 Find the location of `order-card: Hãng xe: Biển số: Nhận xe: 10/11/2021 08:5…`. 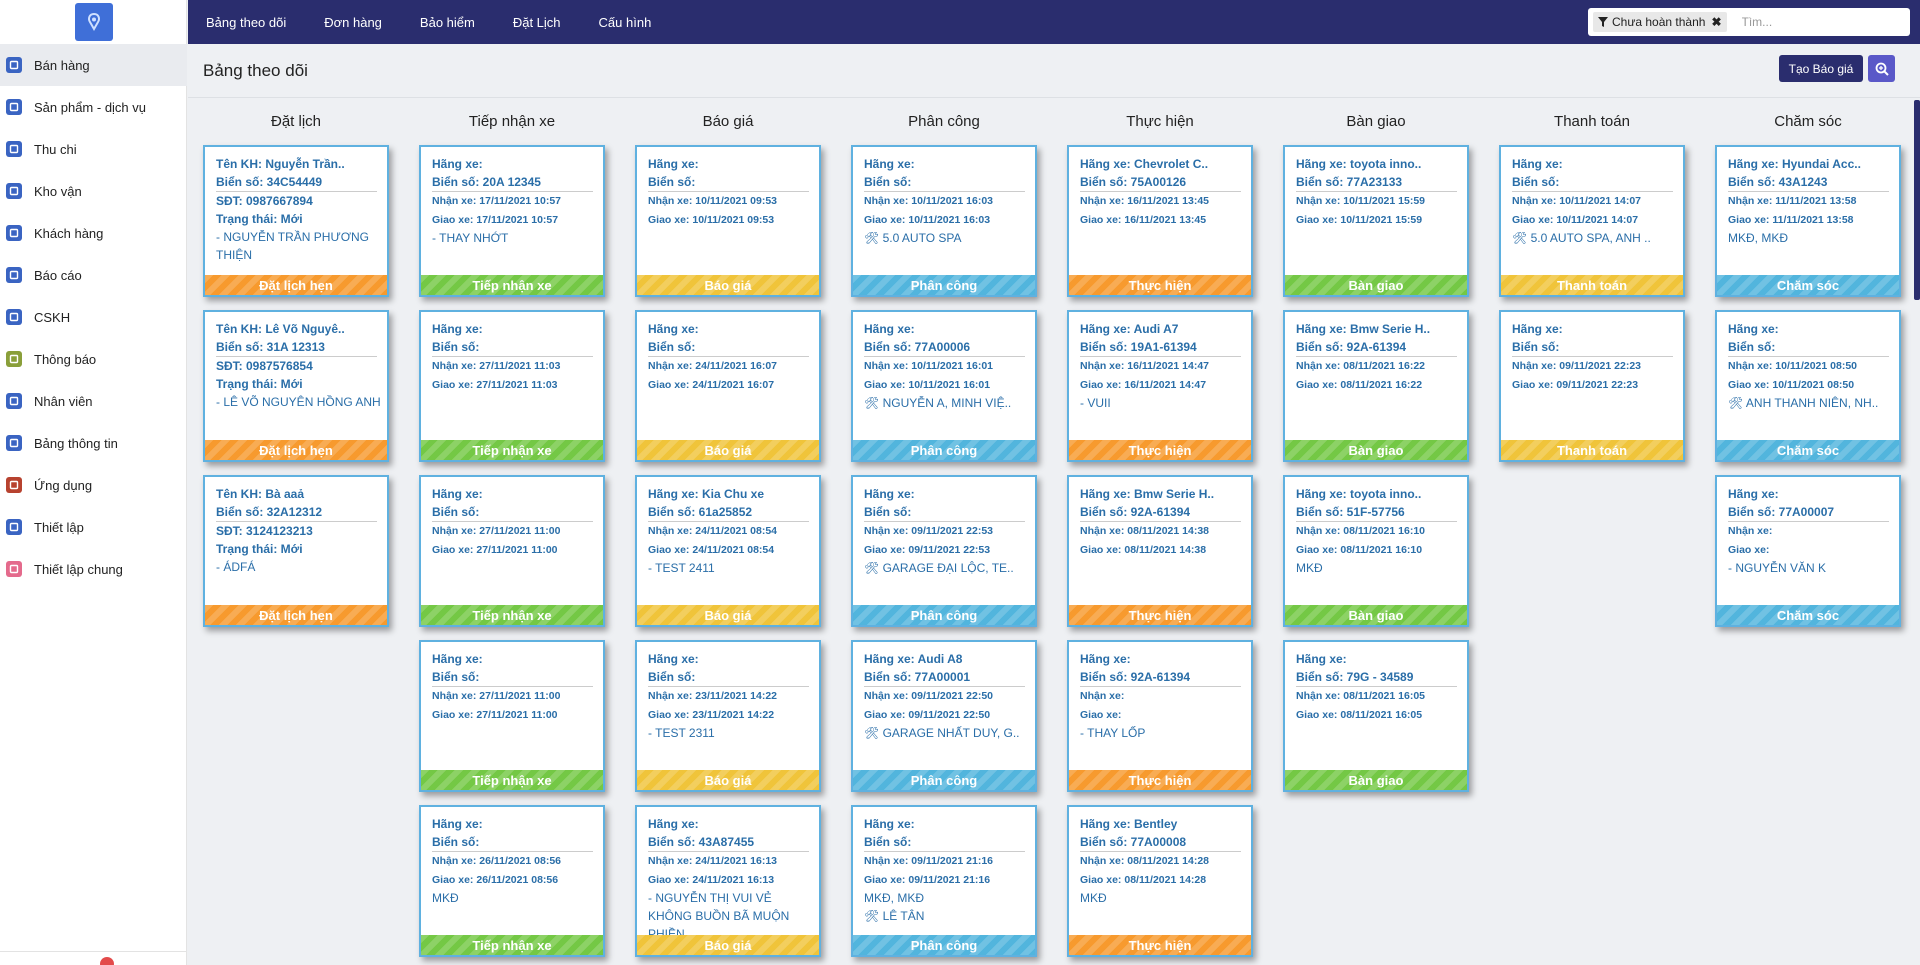

order-card: Hãng xe: Biển số: Nhận xe: 10/11/2021 08:5… is located at coordinates (1808, 386).